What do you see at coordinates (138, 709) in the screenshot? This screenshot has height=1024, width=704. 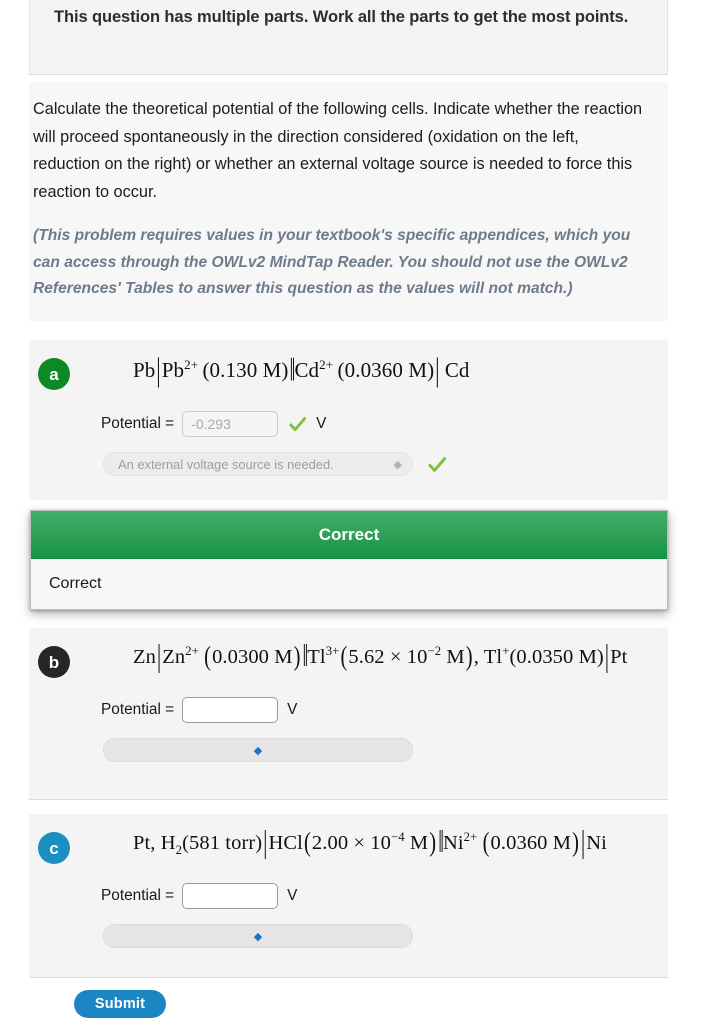 I see `part-b-potential-label: Potential =` at bounding box center [138, 709].